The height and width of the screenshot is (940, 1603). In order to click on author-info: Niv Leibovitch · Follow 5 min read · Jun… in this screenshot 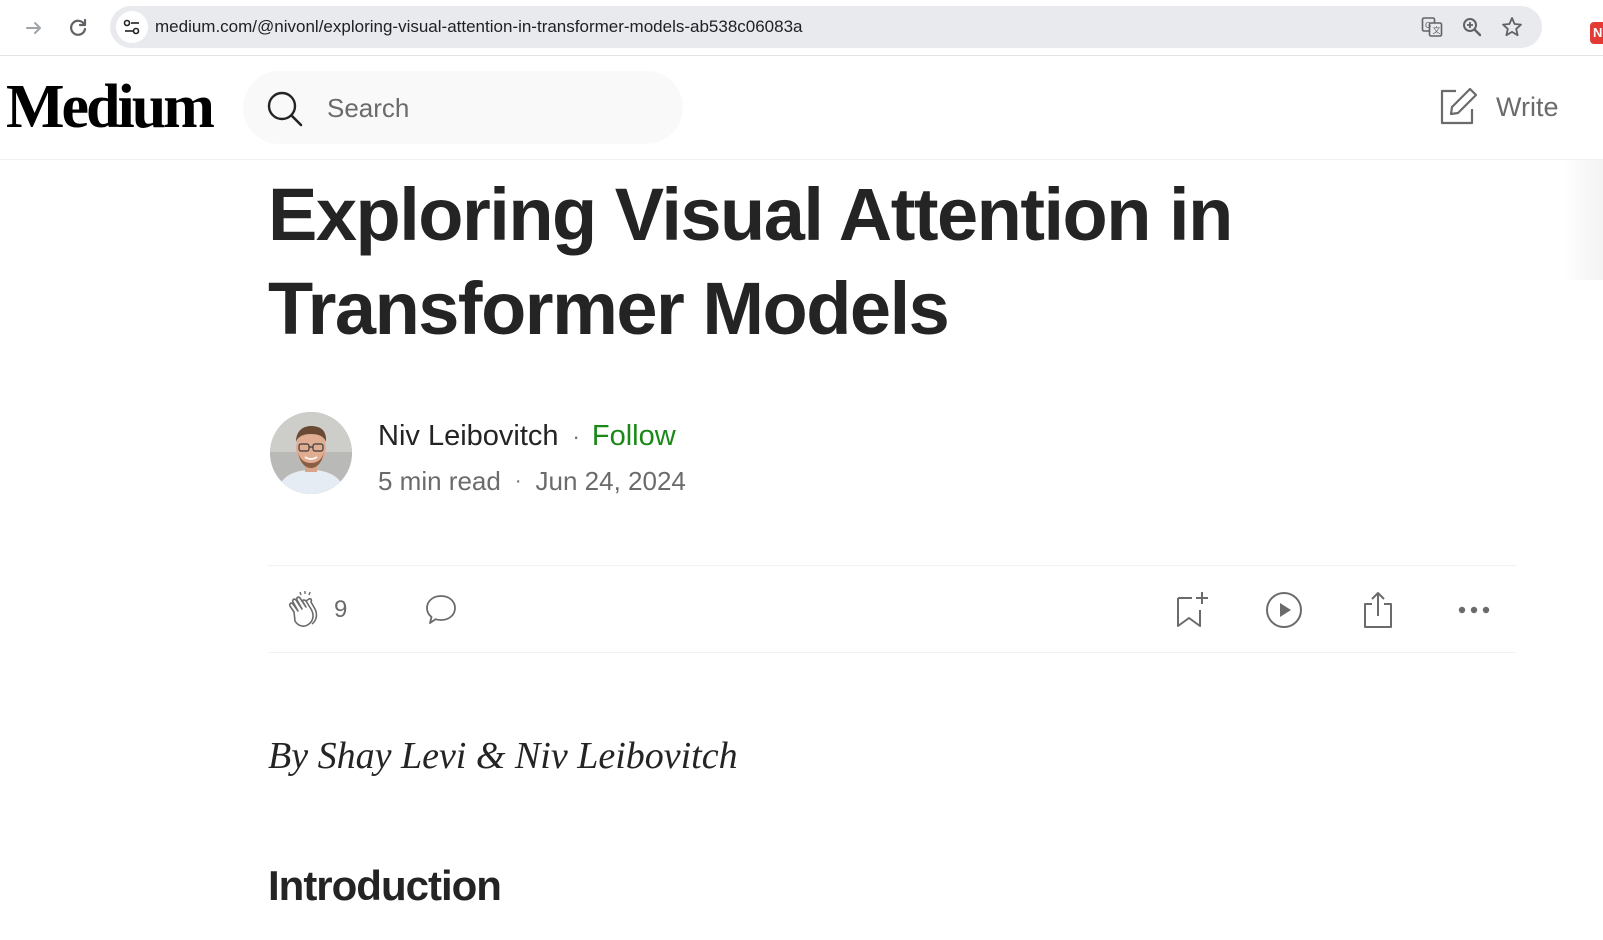, I will do `click(570, 454)`.